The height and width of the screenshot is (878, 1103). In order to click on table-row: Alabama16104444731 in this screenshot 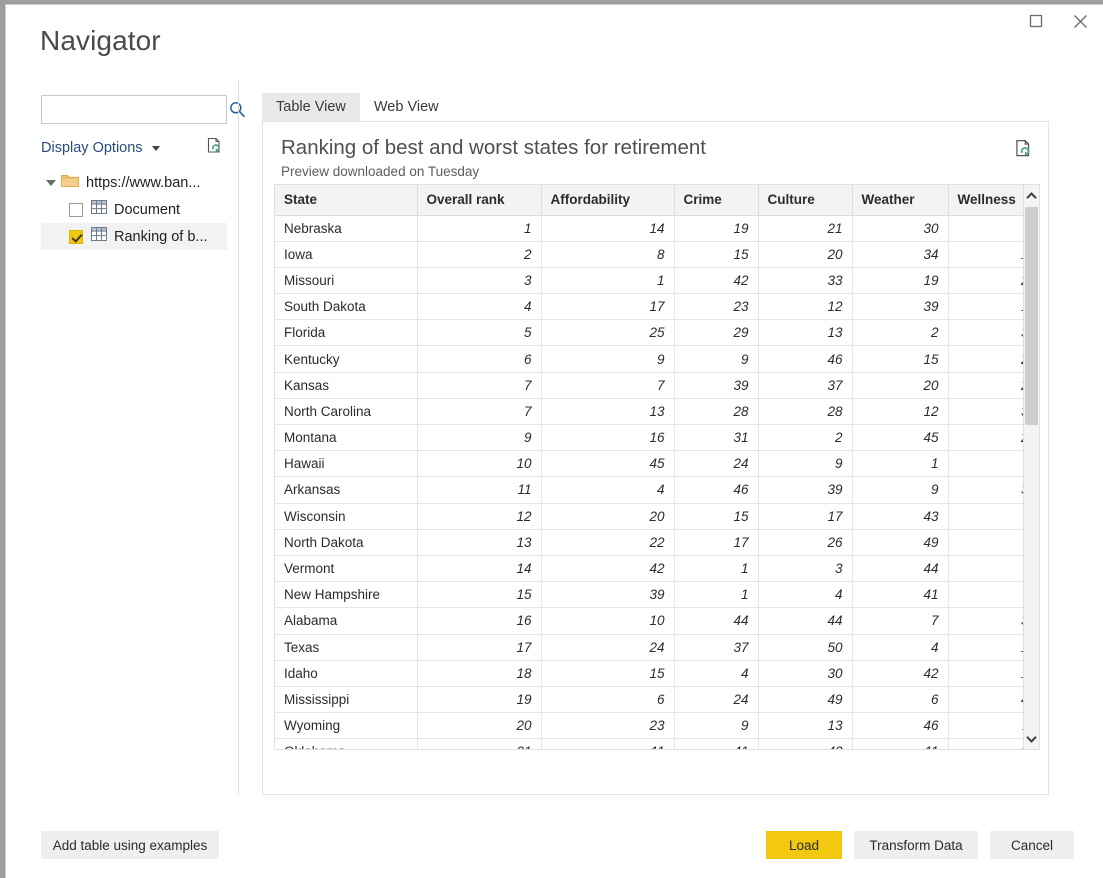, I will do `click(649, 621)`.